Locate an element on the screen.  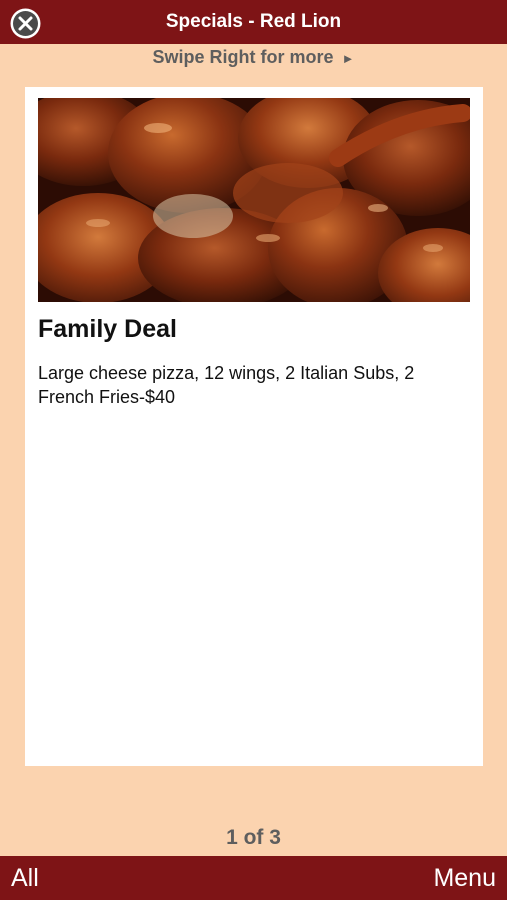
page-title: Specials - Red Lion is located at coordinates (253, 21).